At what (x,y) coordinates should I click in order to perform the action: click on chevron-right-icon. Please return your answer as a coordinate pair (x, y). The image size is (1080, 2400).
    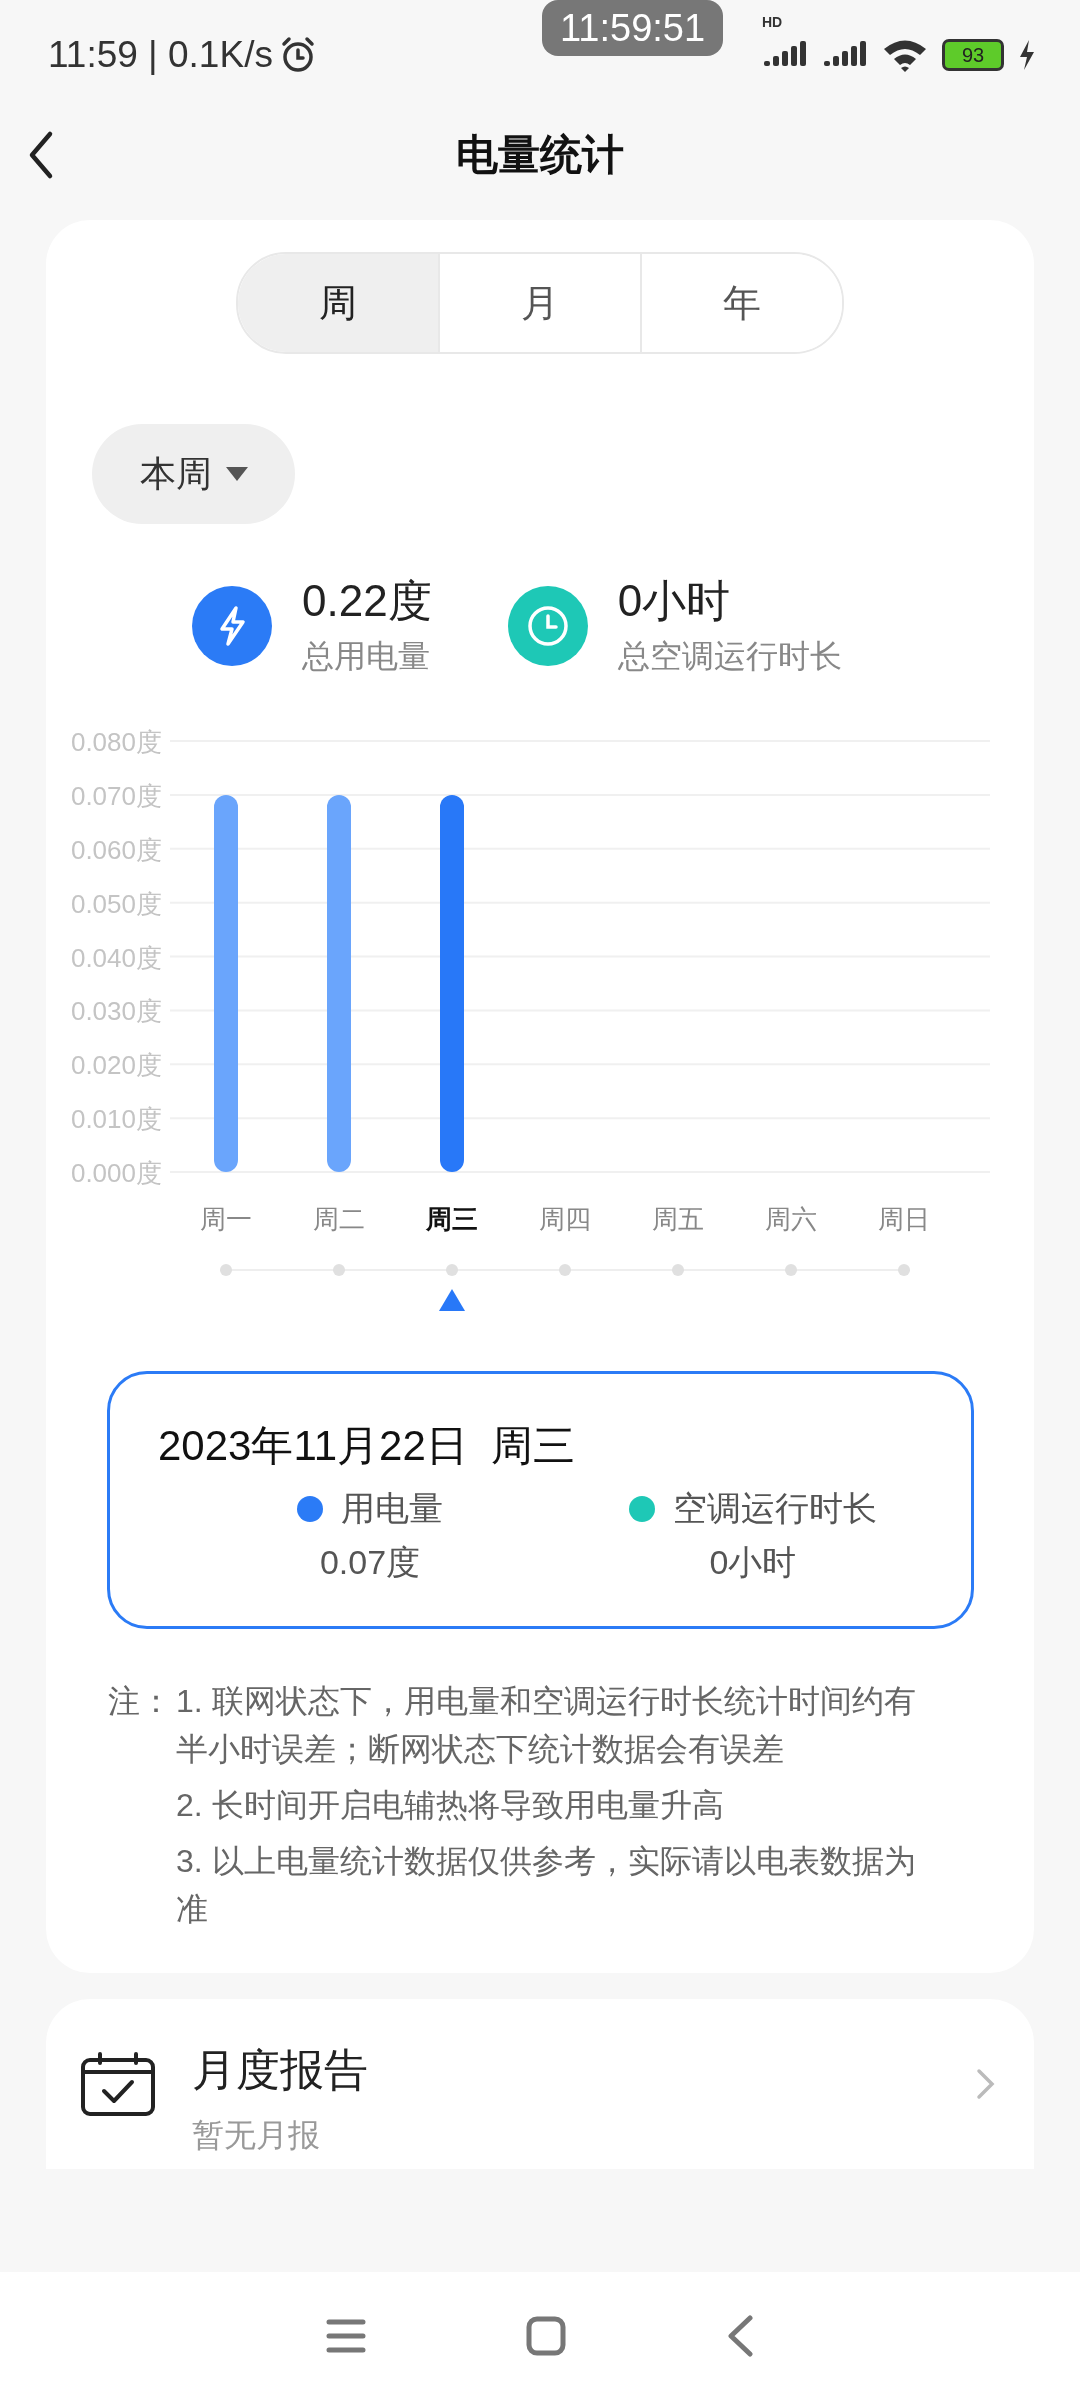
    Looking at the image, I should click on (986, 2084).